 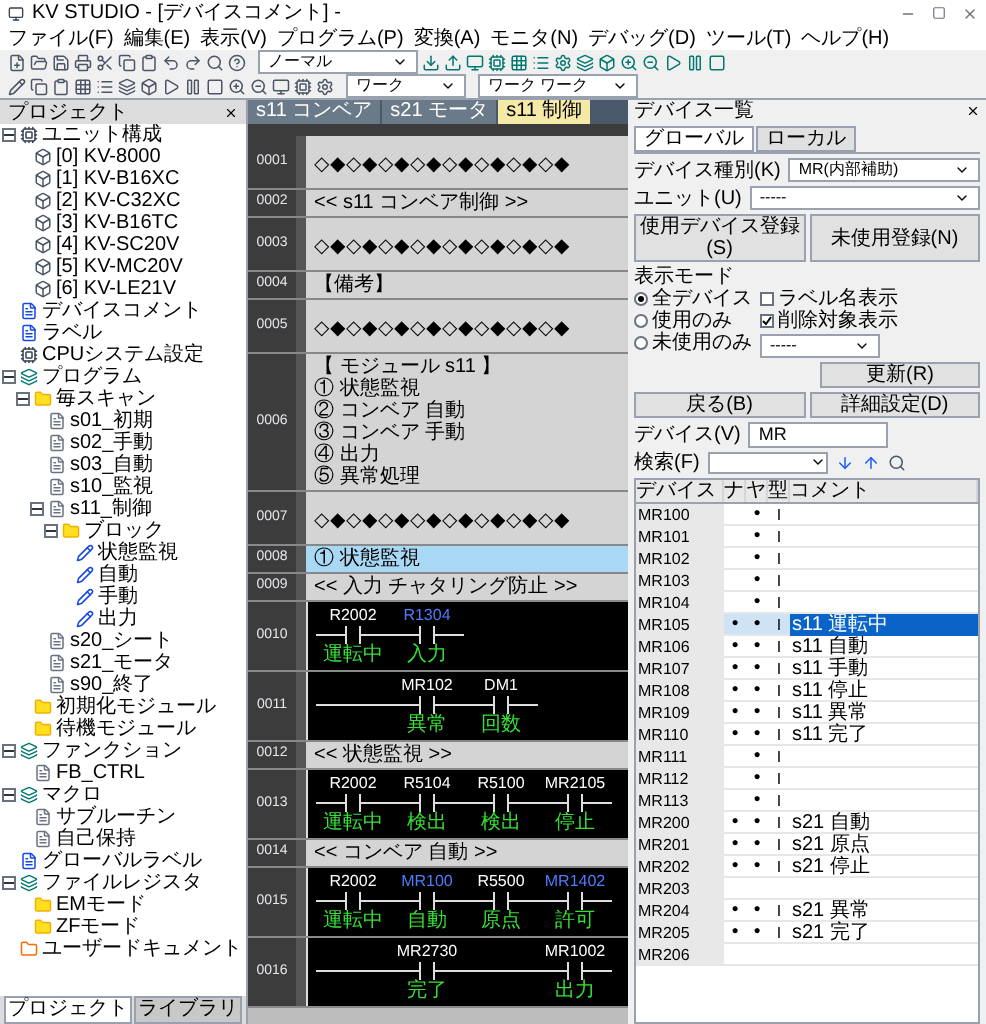 What do you see at coordinates (111, 509) in the screenshot?
I see `tree-item: s11_制御` at bounding box center [111, 509].